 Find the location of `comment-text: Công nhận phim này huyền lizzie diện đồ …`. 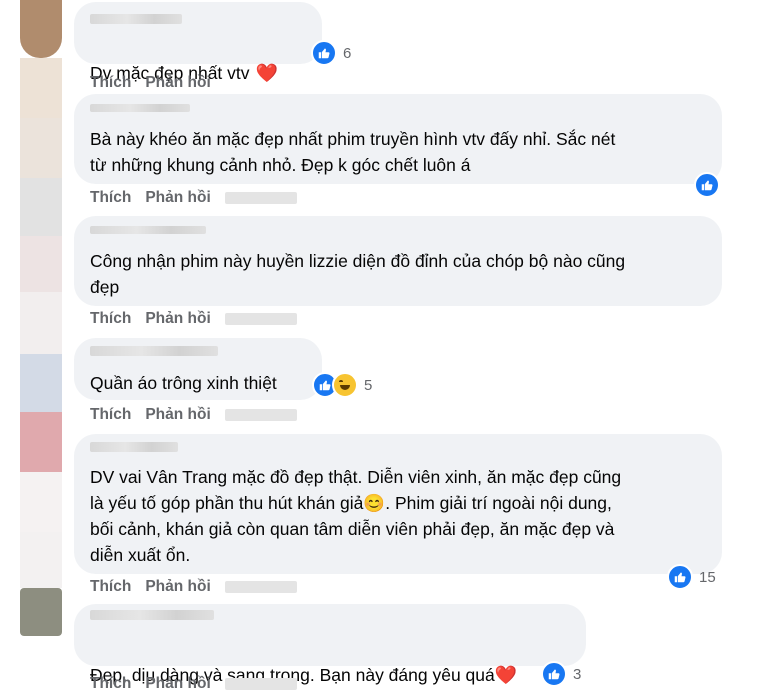

comment-text: Công nhận phim này huyền lizzie diện đồ … is located at coordinates (358, 274).